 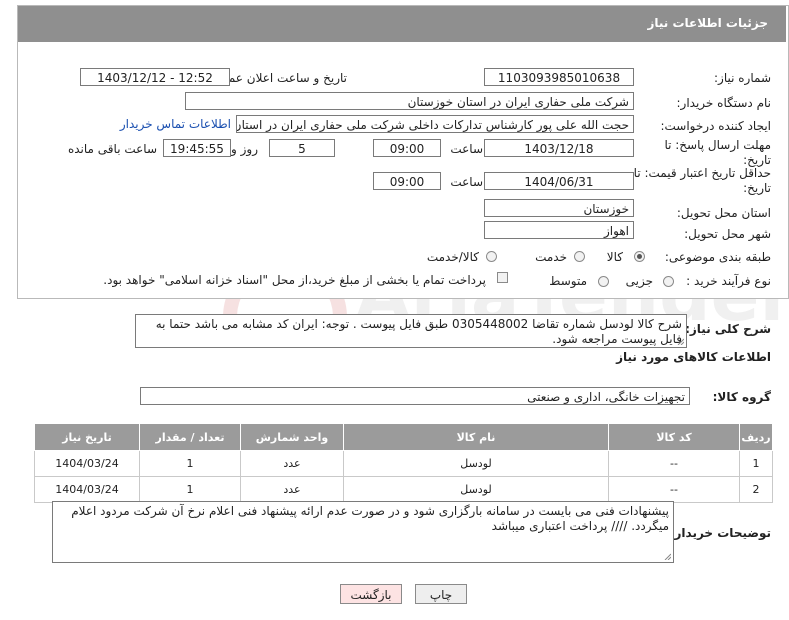 What do you see at coordinates (614, 257) in the screenshot?
I see `category-option-goods: کالا` at bounding box center [614, 257].